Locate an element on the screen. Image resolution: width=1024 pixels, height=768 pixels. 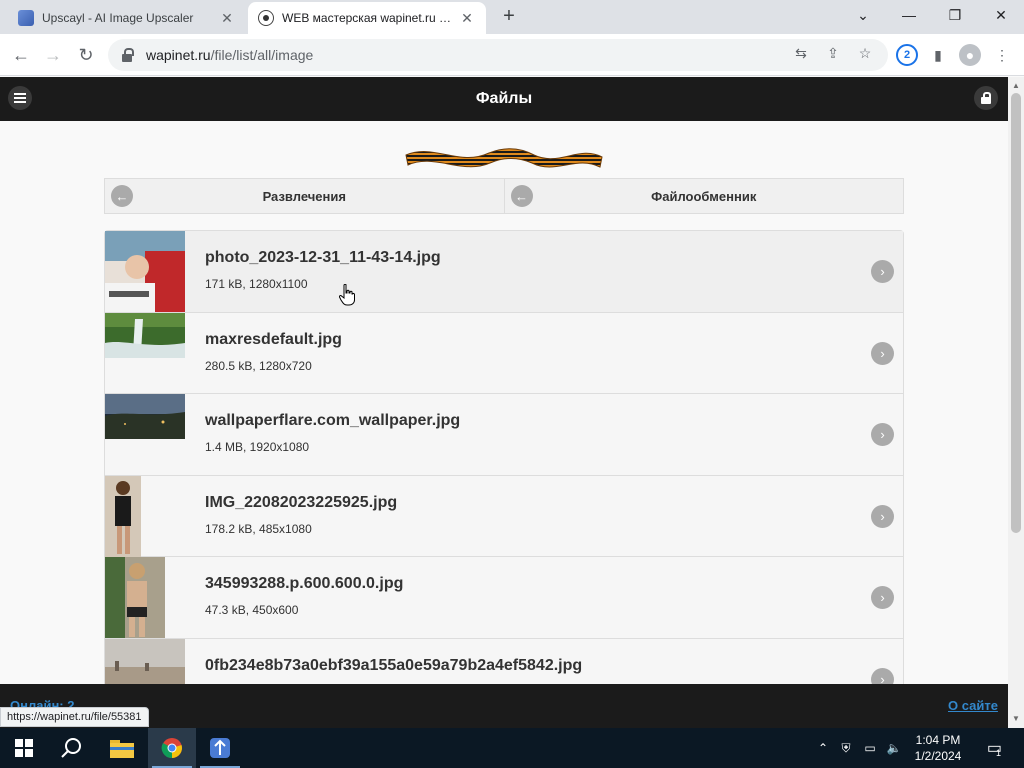
notification-count: 1 is located at coordinates (999, 753).